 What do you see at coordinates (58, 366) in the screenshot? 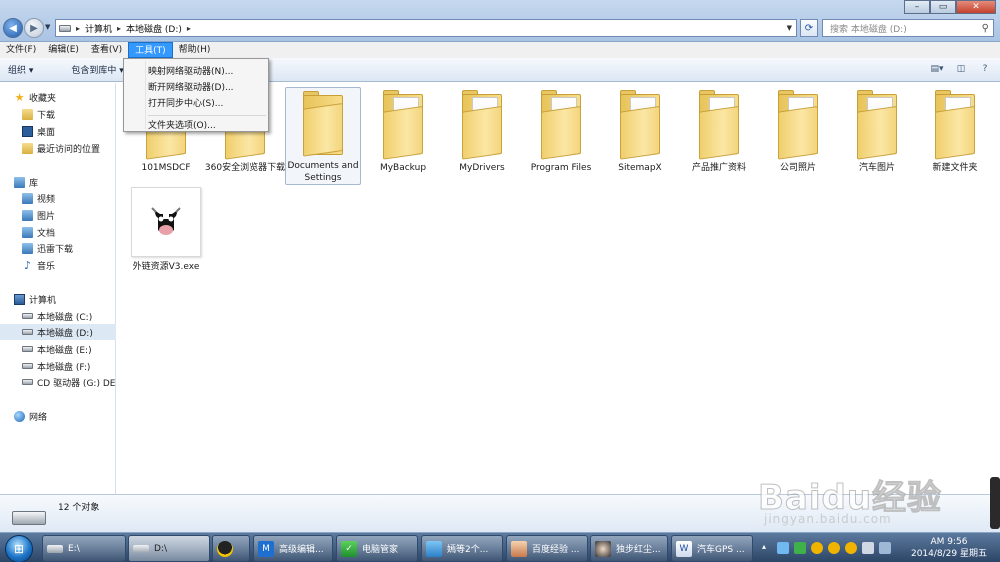
I see `sidebar-item-drive-f: 本地磁盘 (F:)` at bounding box center [58, 366].